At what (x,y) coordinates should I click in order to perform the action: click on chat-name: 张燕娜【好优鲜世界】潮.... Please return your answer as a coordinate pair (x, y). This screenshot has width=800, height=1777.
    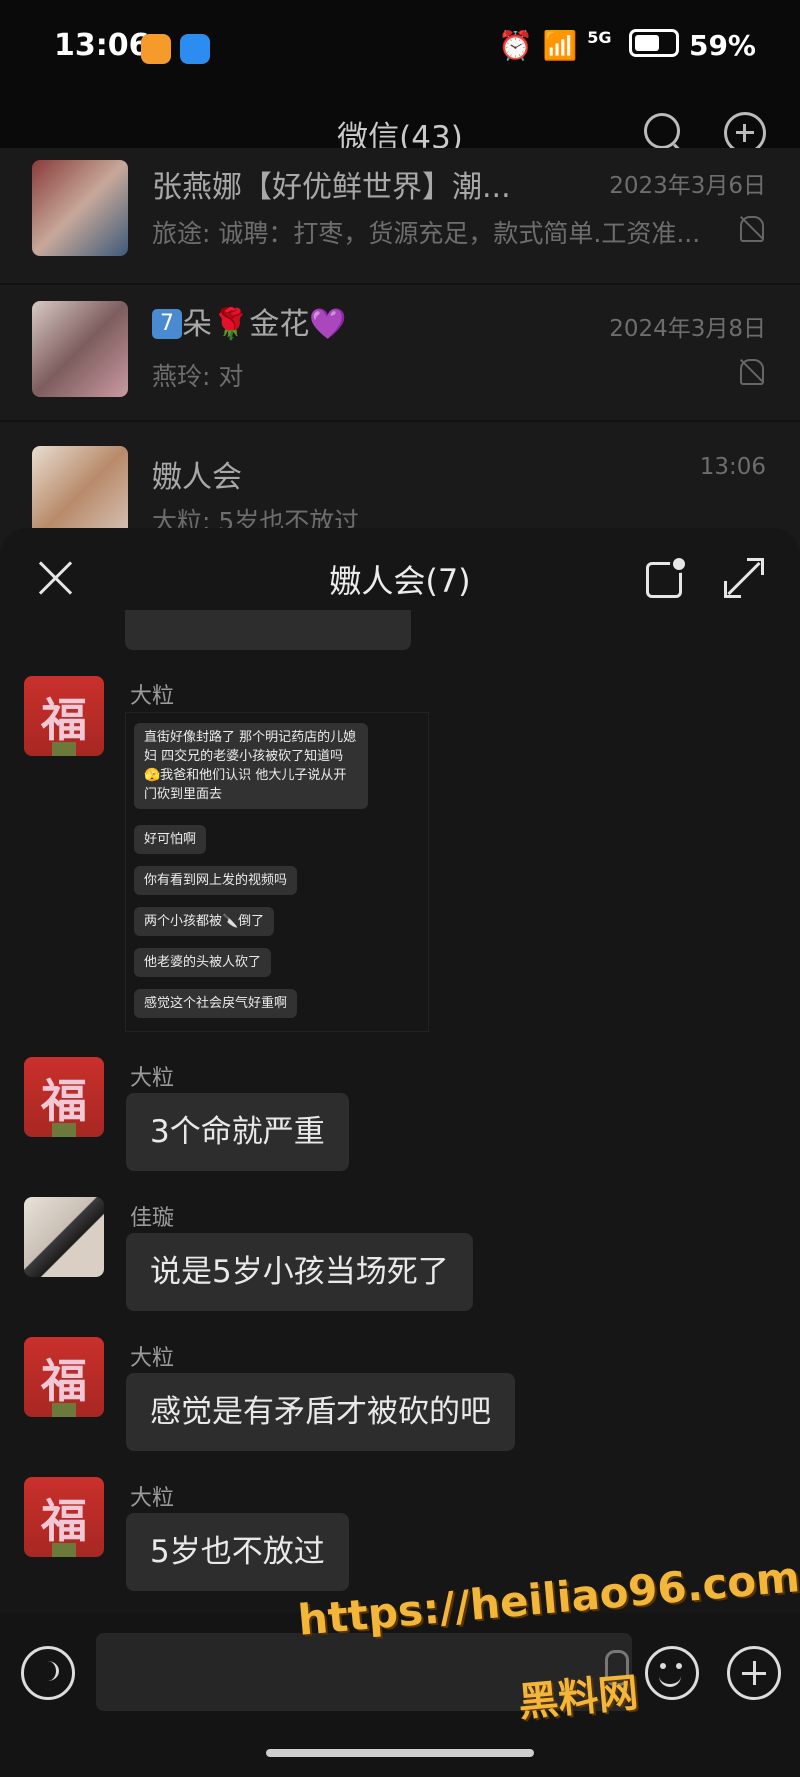
    Looking at the image, I should click on (331, 187).